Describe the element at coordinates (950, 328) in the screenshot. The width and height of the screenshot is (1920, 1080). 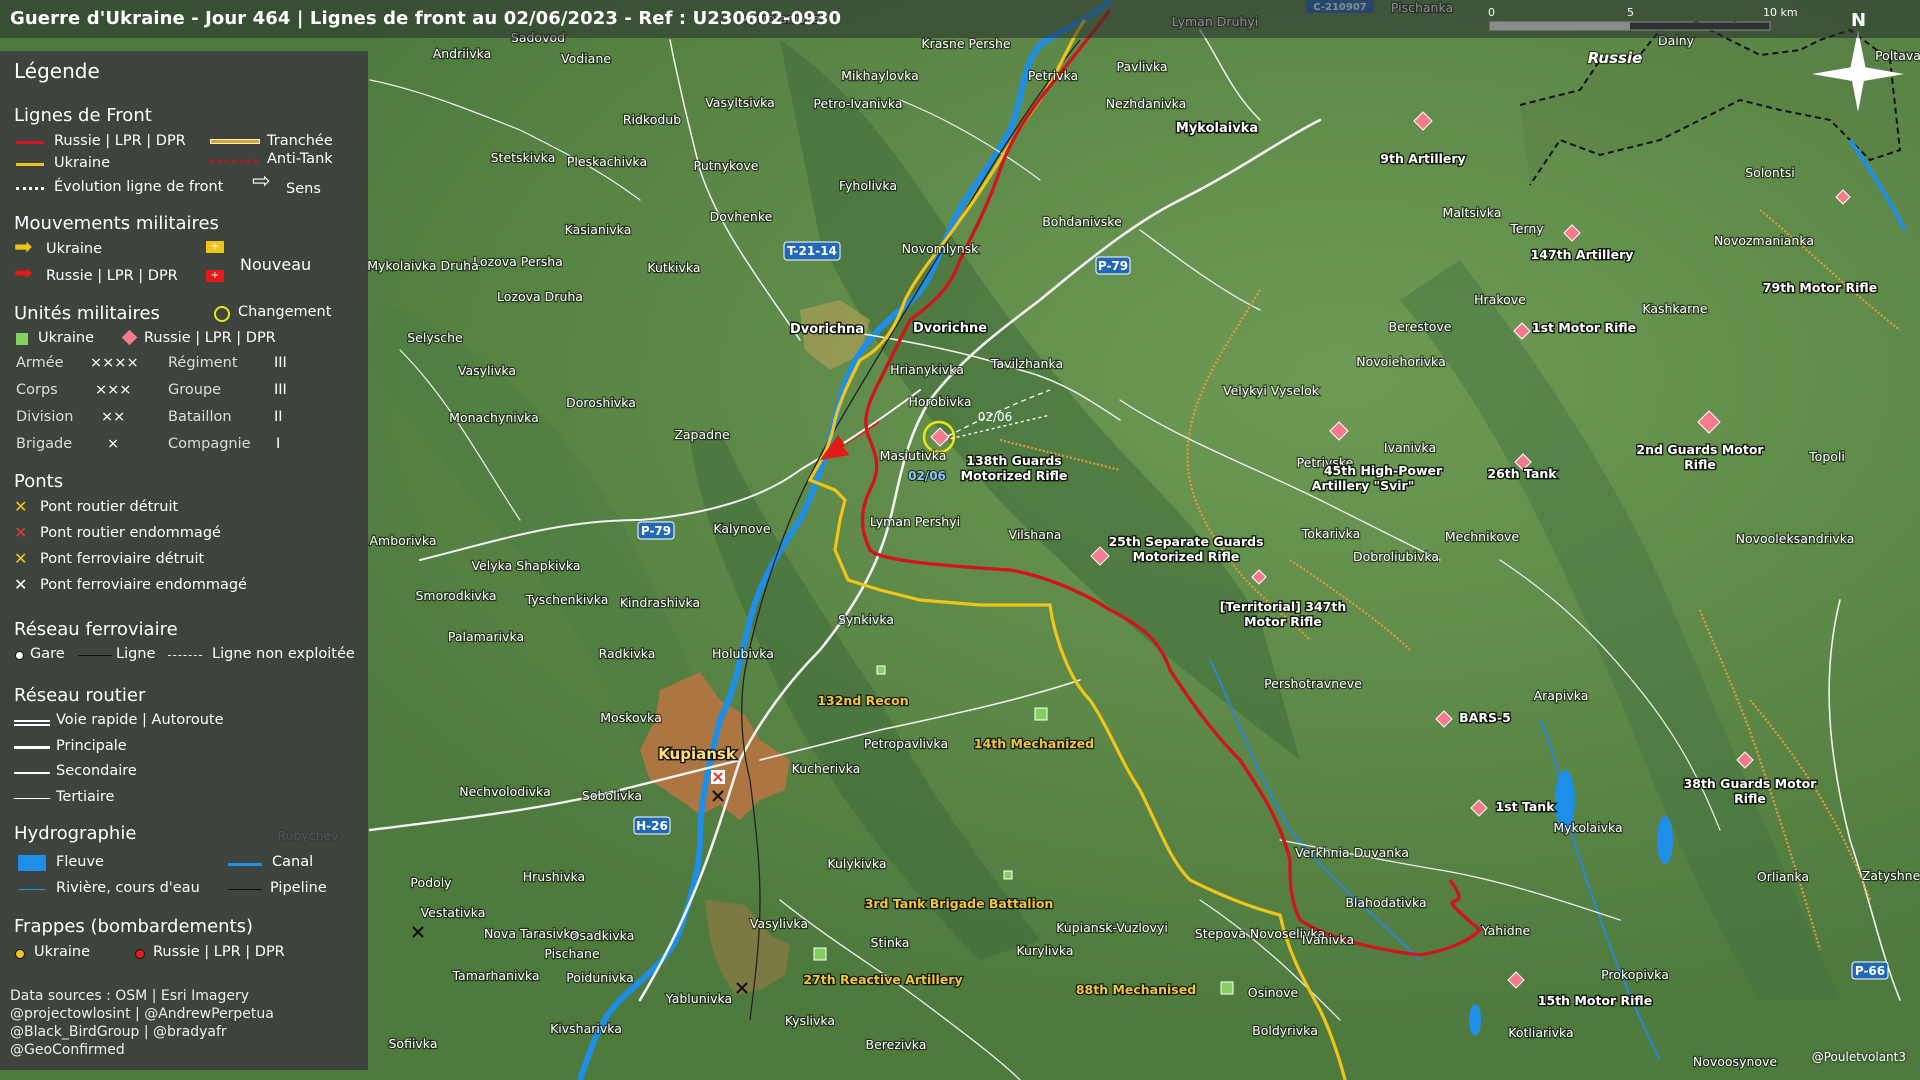
I see `town-label: Dvorichne` at that location.